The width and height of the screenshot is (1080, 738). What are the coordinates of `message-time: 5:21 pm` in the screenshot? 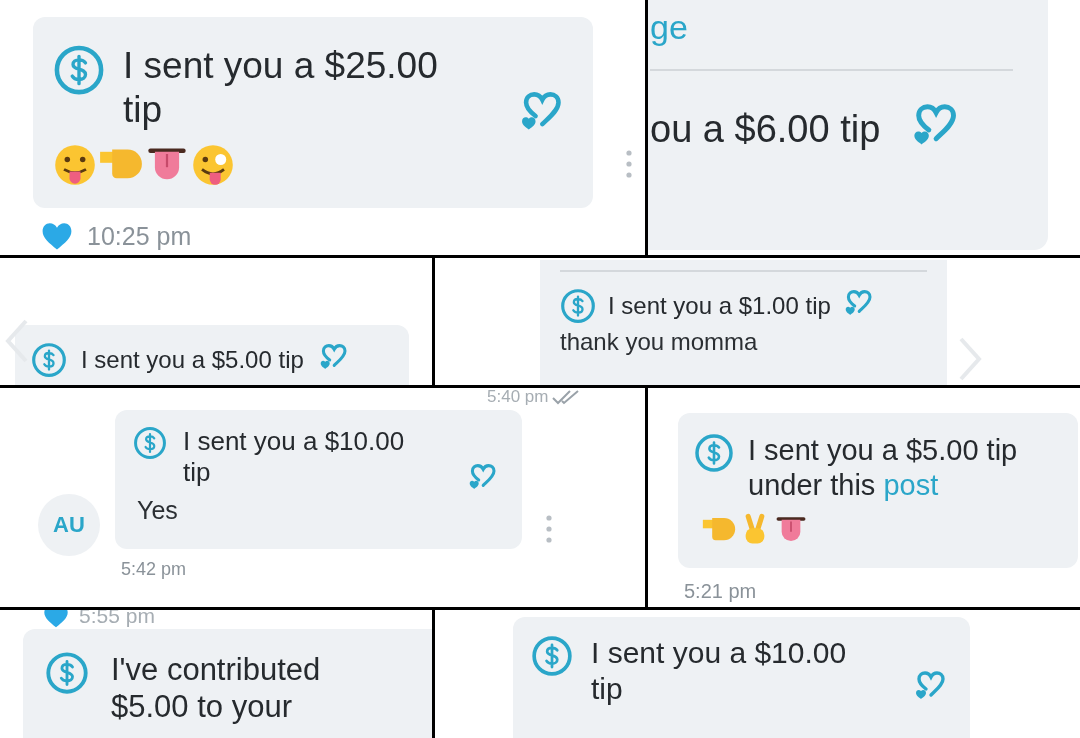 It's located at (720, 591).